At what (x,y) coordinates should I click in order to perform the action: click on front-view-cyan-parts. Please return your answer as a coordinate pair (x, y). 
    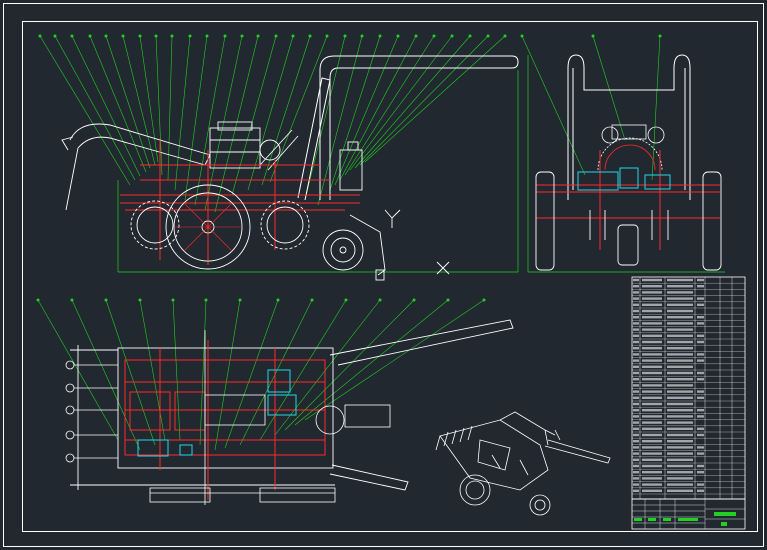
    Looking at the image, I should click on (624, 179).